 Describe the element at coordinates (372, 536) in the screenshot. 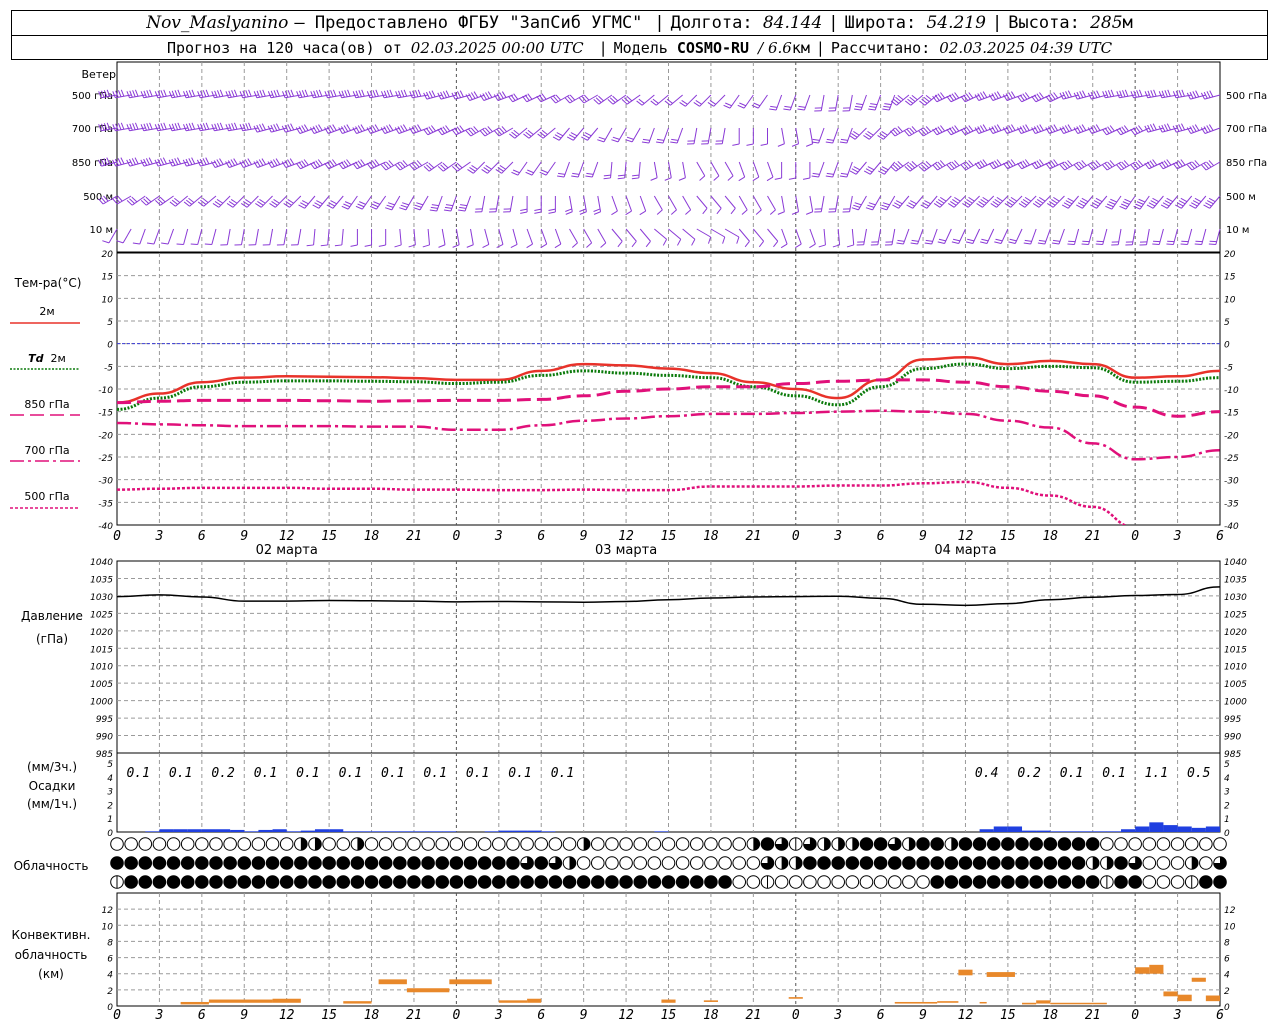

I see `temp-xtick: 18` at that location.